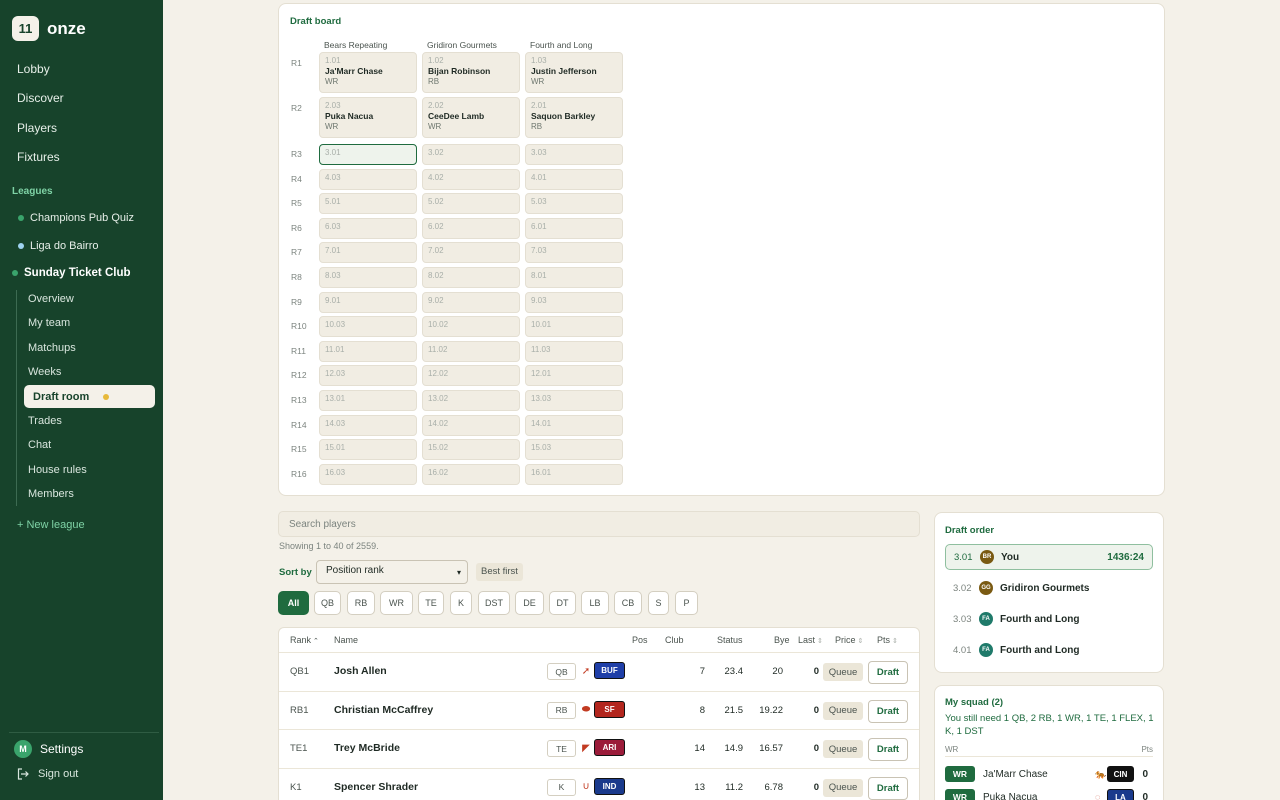  I want to click on empty-pick-cell: 7.03, so click(574, 253).